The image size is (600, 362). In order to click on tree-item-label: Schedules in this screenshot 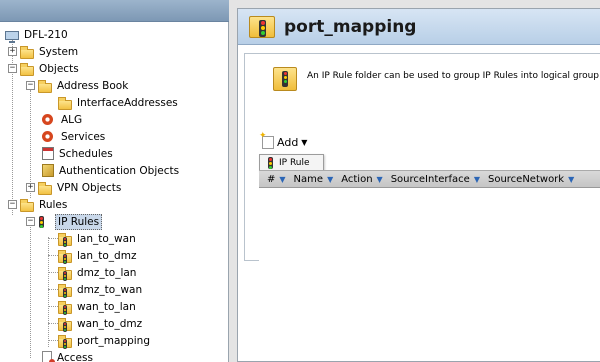, I will do `click(86, 153)`.